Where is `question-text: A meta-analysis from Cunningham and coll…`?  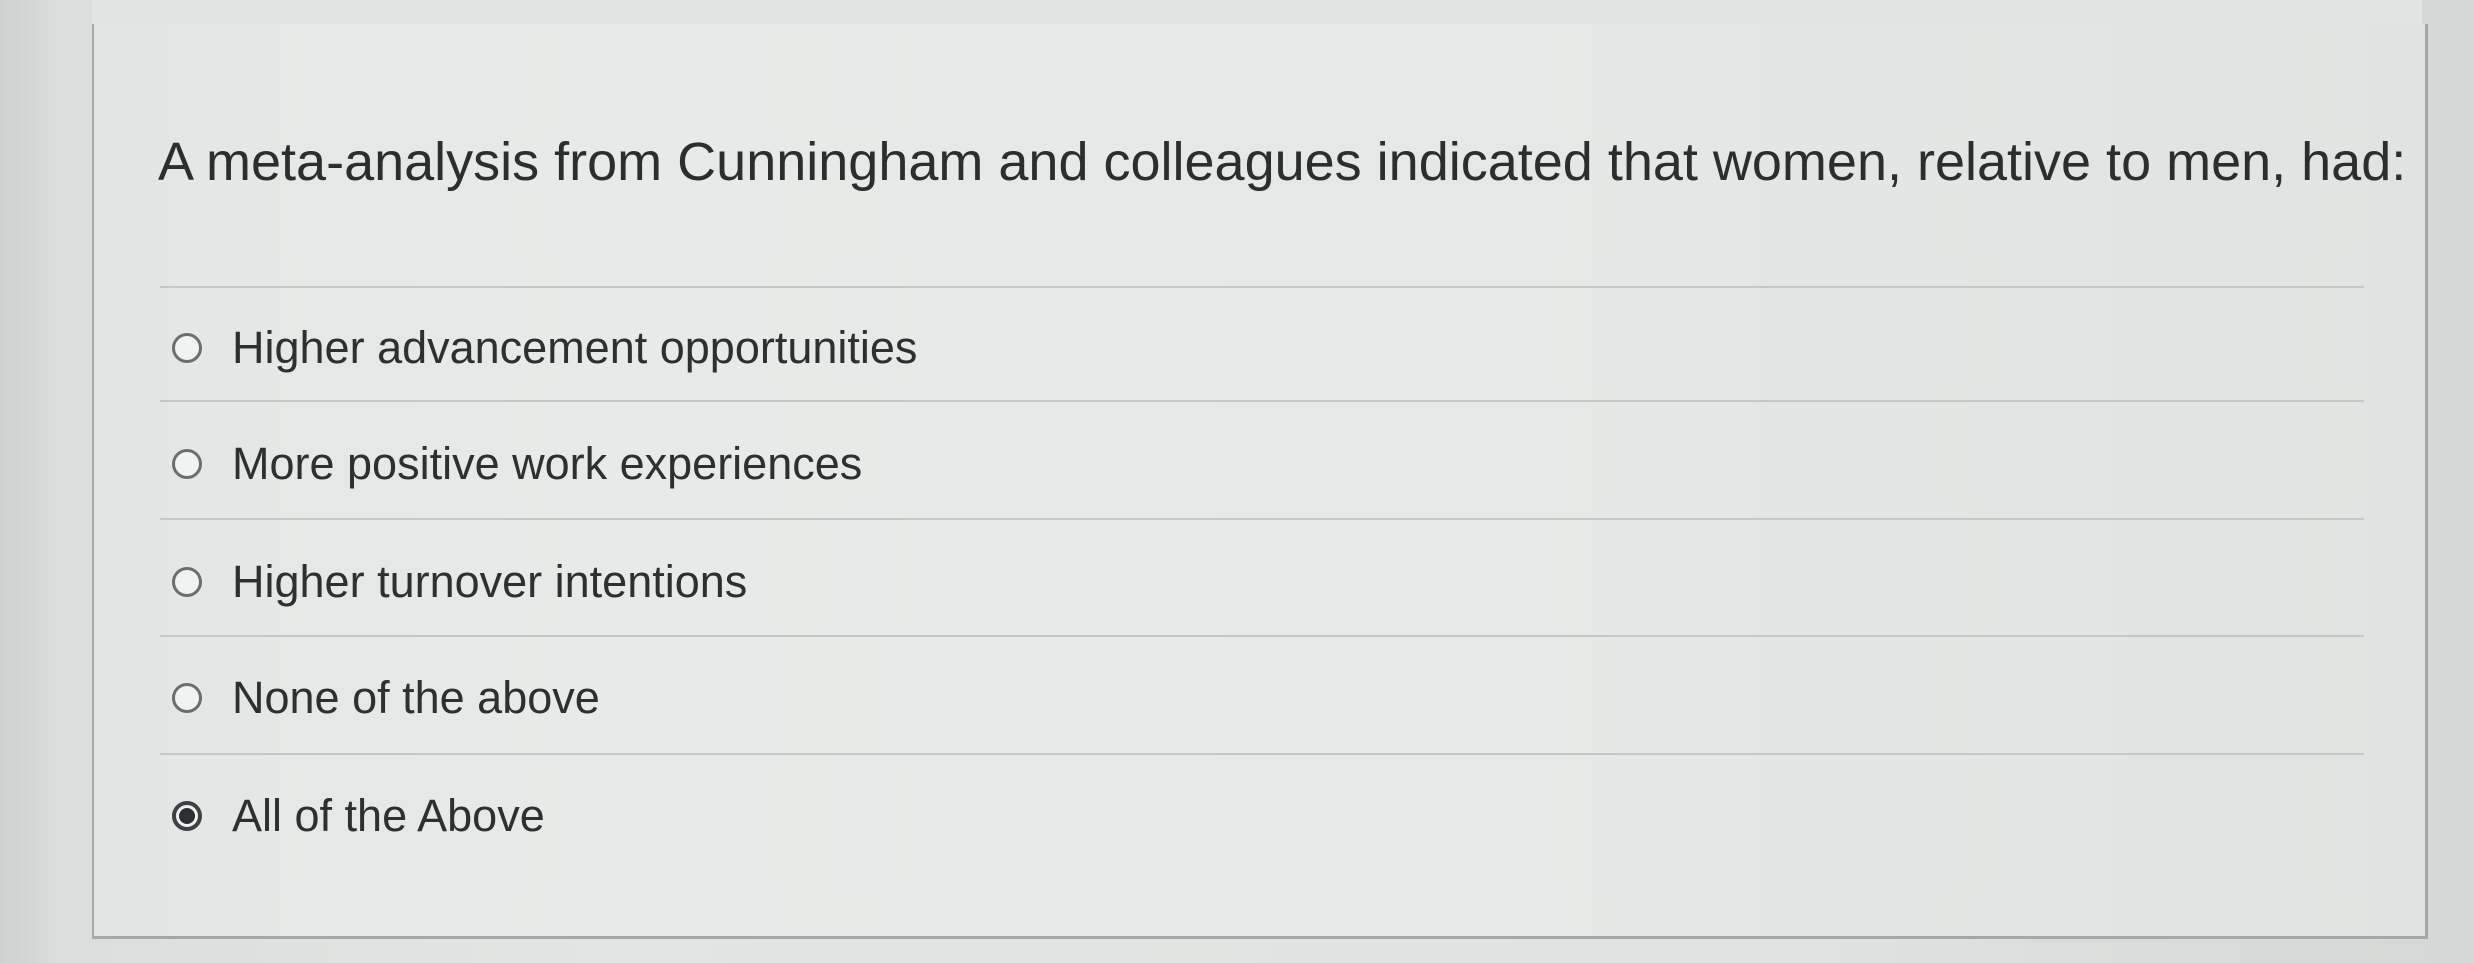
question-text: A meta-analysis from Cunningham and coll… is located at coordinates (1282, 162).